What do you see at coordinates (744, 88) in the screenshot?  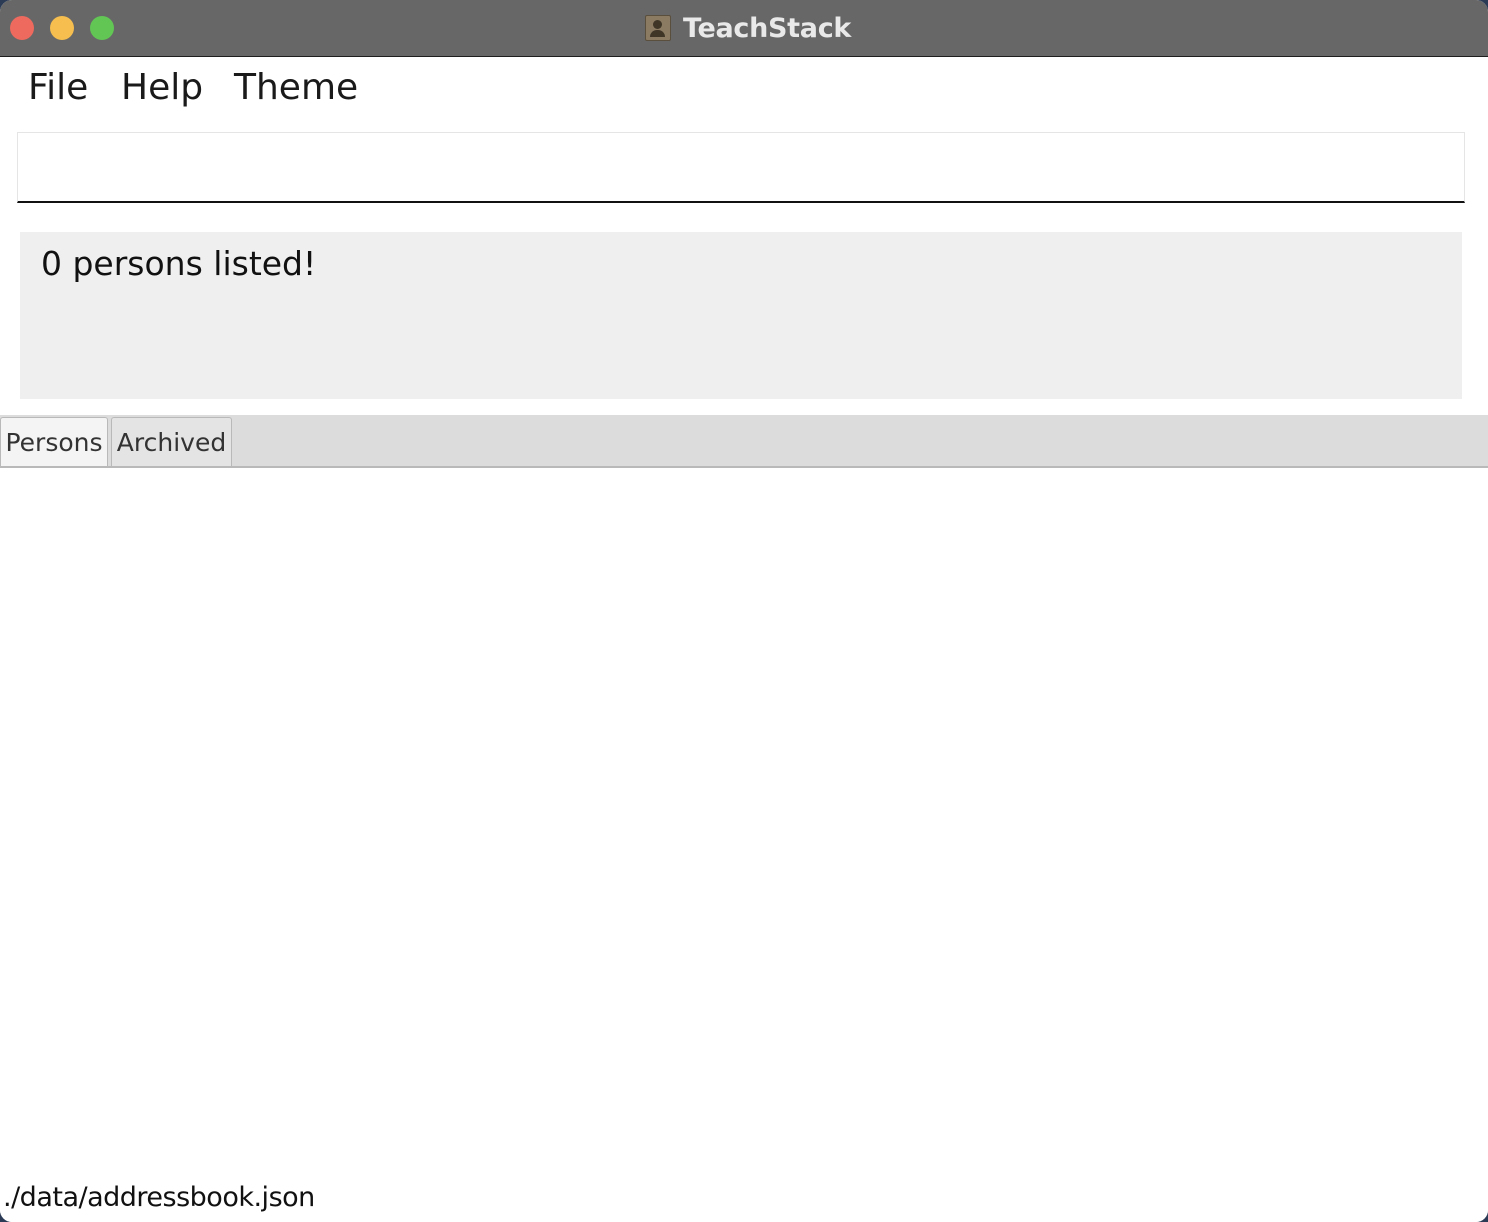 I see `menu-bar: File Help Theme` at bounding box center [744, 88].